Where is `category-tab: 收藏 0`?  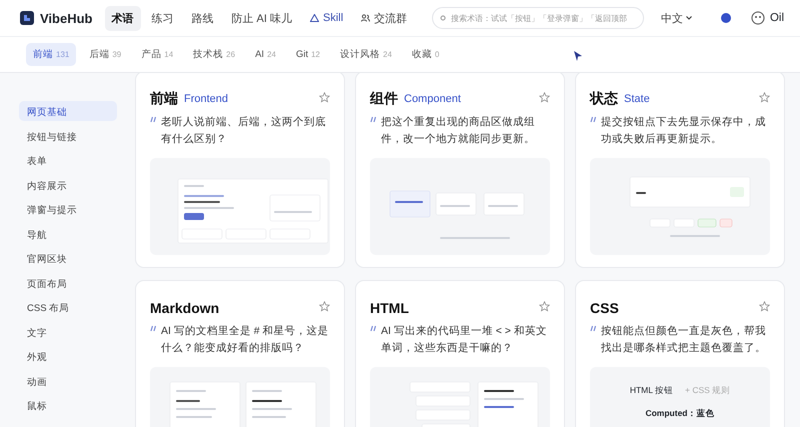
category-tab: 收藏 0 is located at coordinates (425, 54).